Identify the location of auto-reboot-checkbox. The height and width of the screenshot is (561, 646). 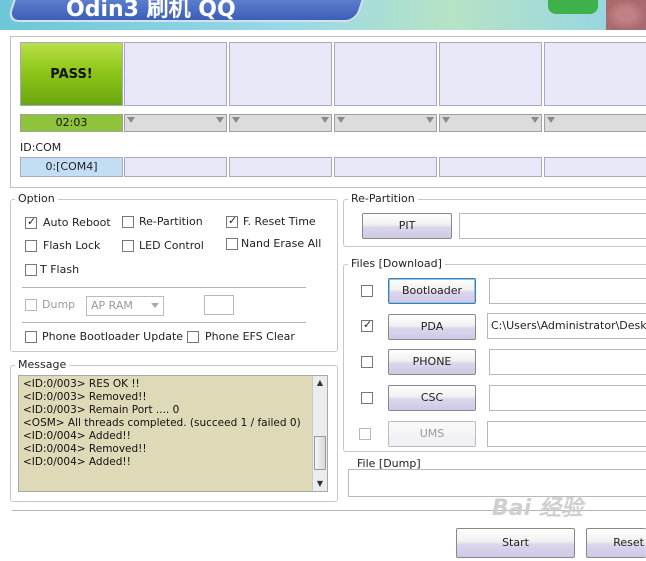
(31, 222).